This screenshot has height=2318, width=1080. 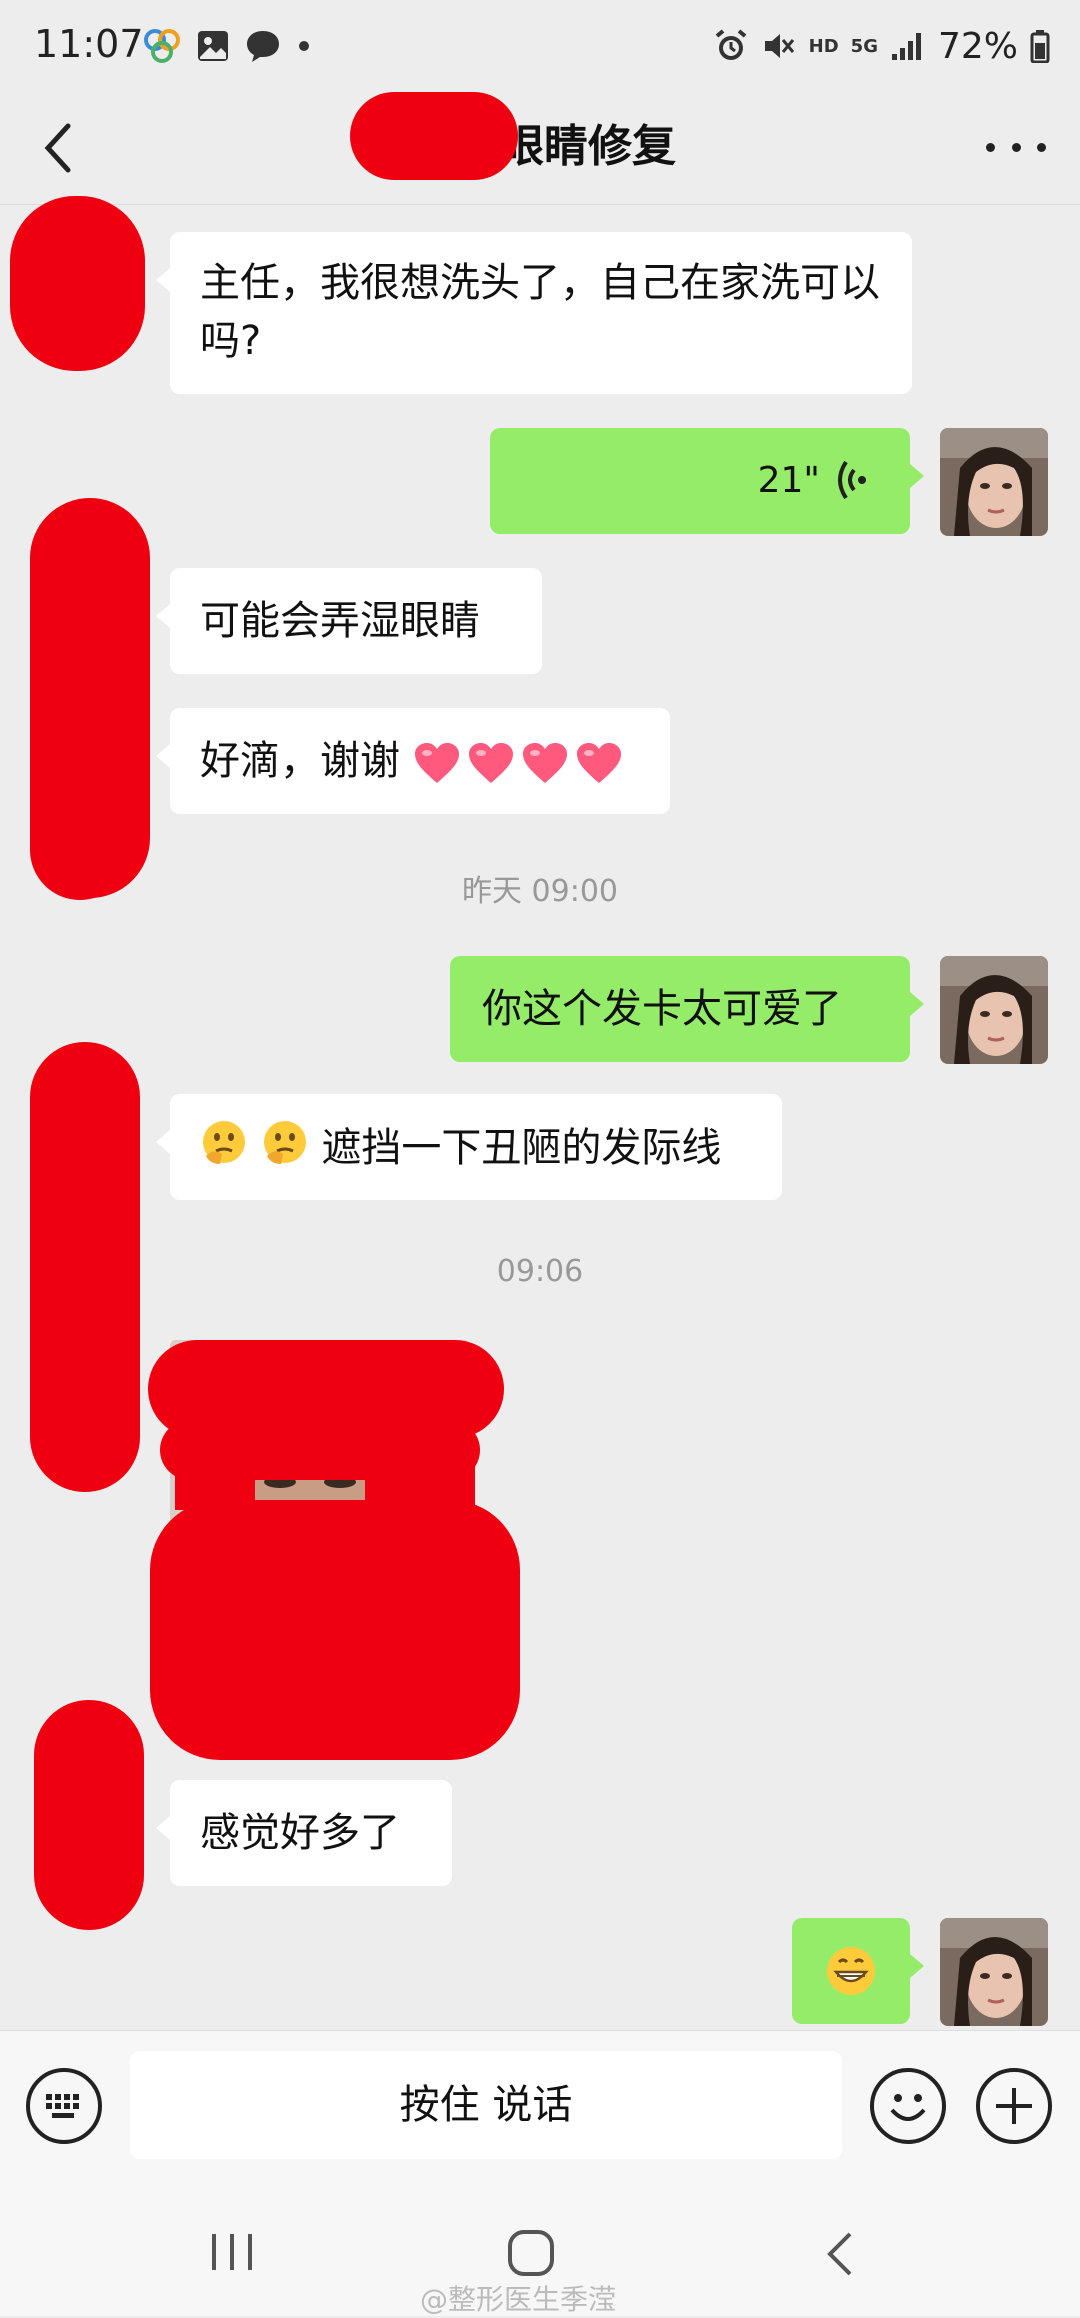 What do you see at coordinates (232, 2252) in the screenshot?
I see `recents-icon` at bounding box center [232, 2252].